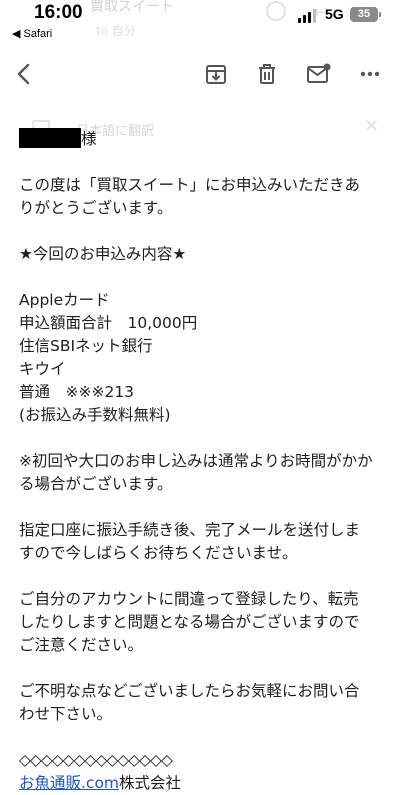 This screenshot has width=398, height=795. I want to click on greeting-line-2: りがとうございます。, so click(96, 208).